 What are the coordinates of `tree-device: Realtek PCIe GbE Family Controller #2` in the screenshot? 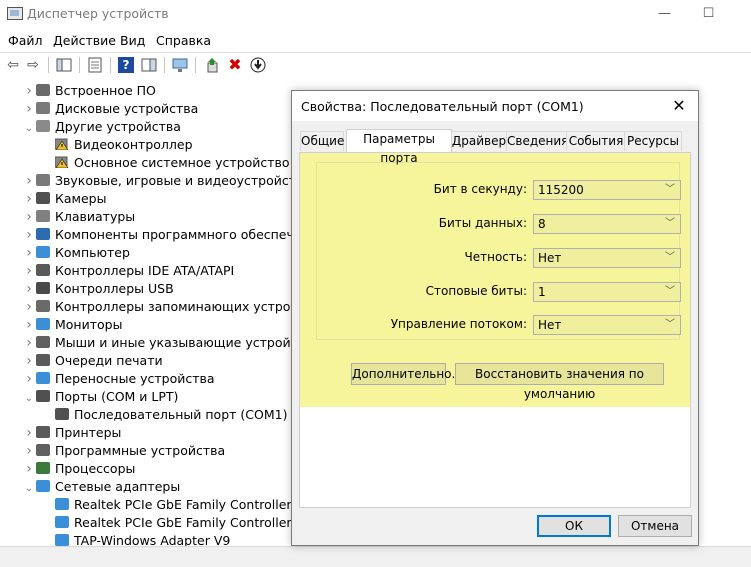 It's located at (170, 523).